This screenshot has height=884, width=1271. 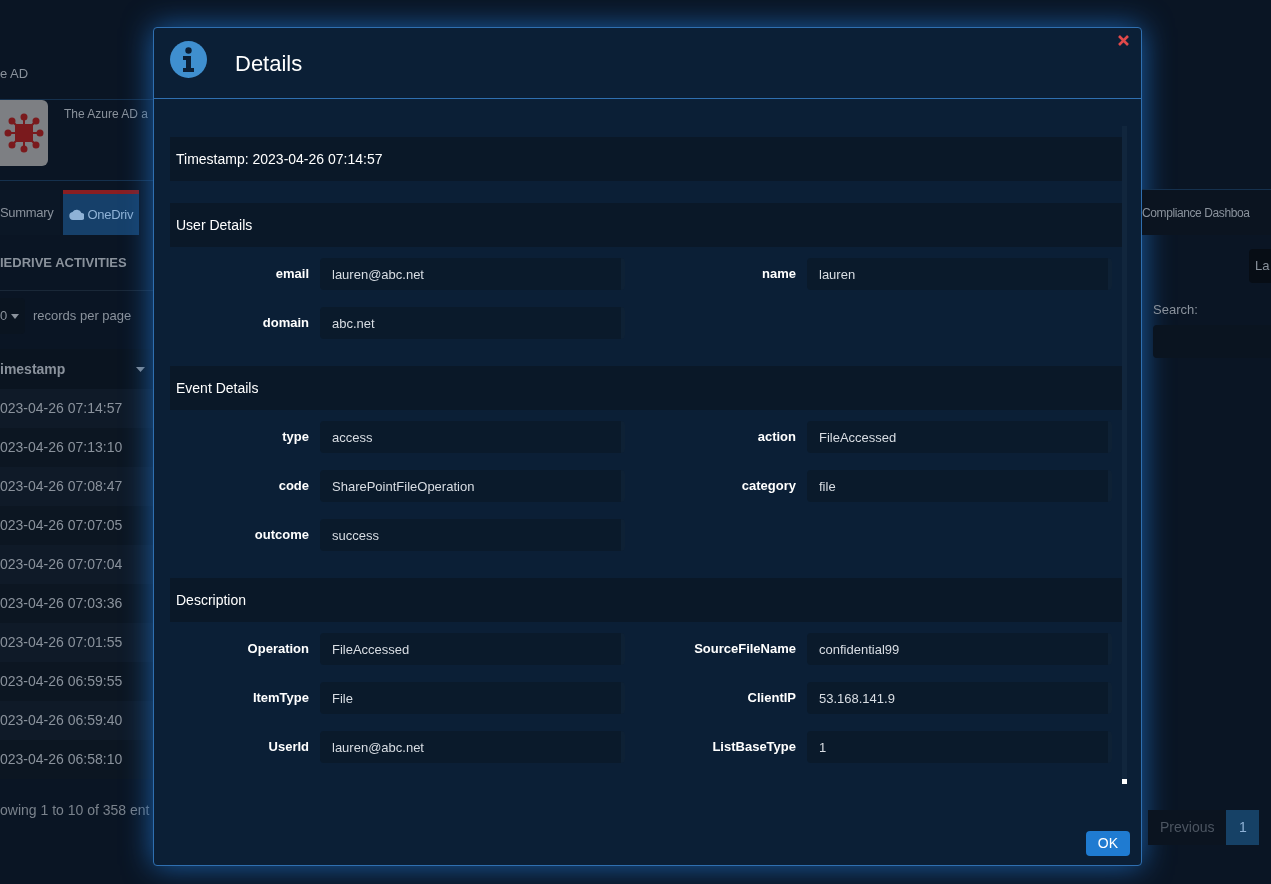 I want to click on field-label: code, so click(x=293, y=486).